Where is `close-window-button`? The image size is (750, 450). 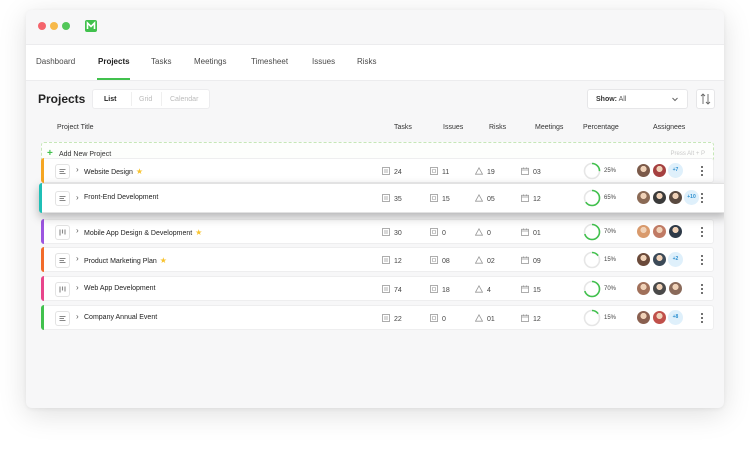
close-window-button is located at coordinates (42, 26).